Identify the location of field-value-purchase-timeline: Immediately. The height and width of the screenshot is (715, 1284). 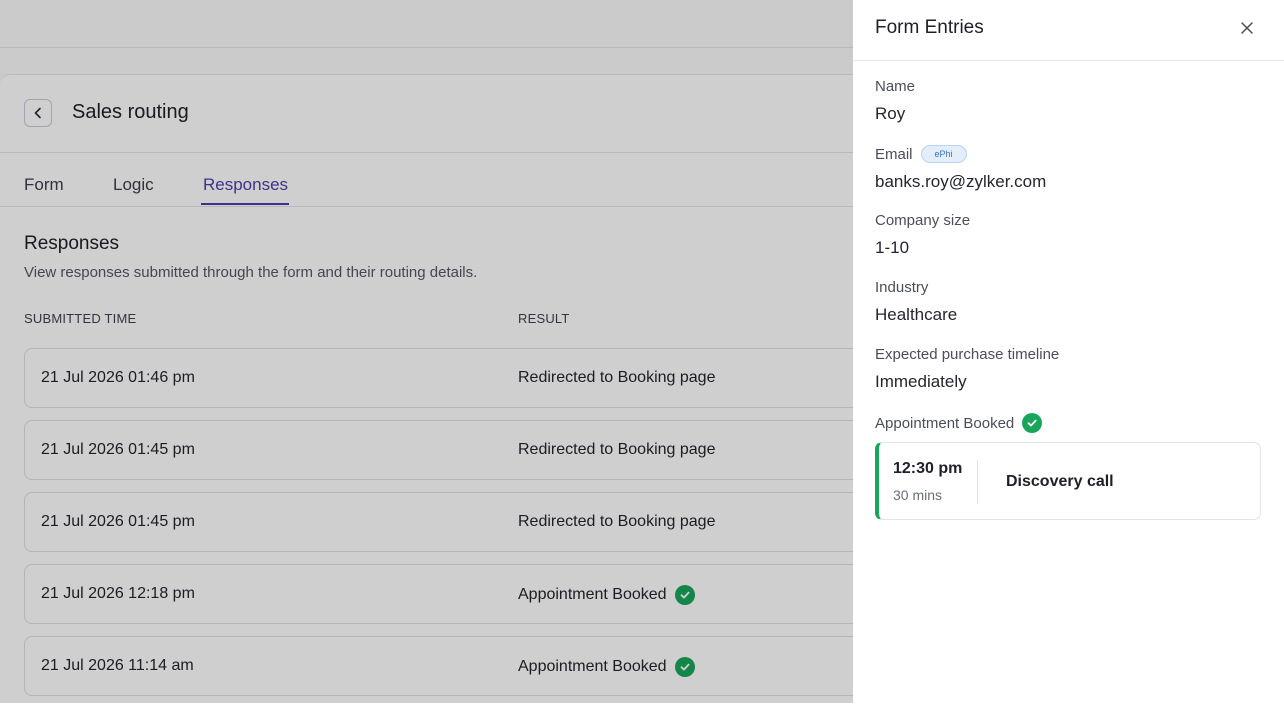
(921, 381).